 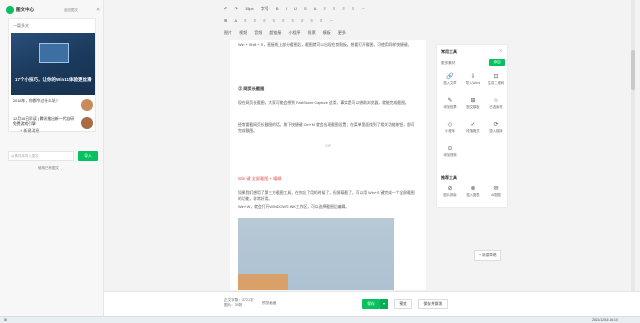 What do you see at coordinates (450, 84) in the screenshot?
I see `tool-item: 🔗 插入文章` at bounding box center [450, 84].